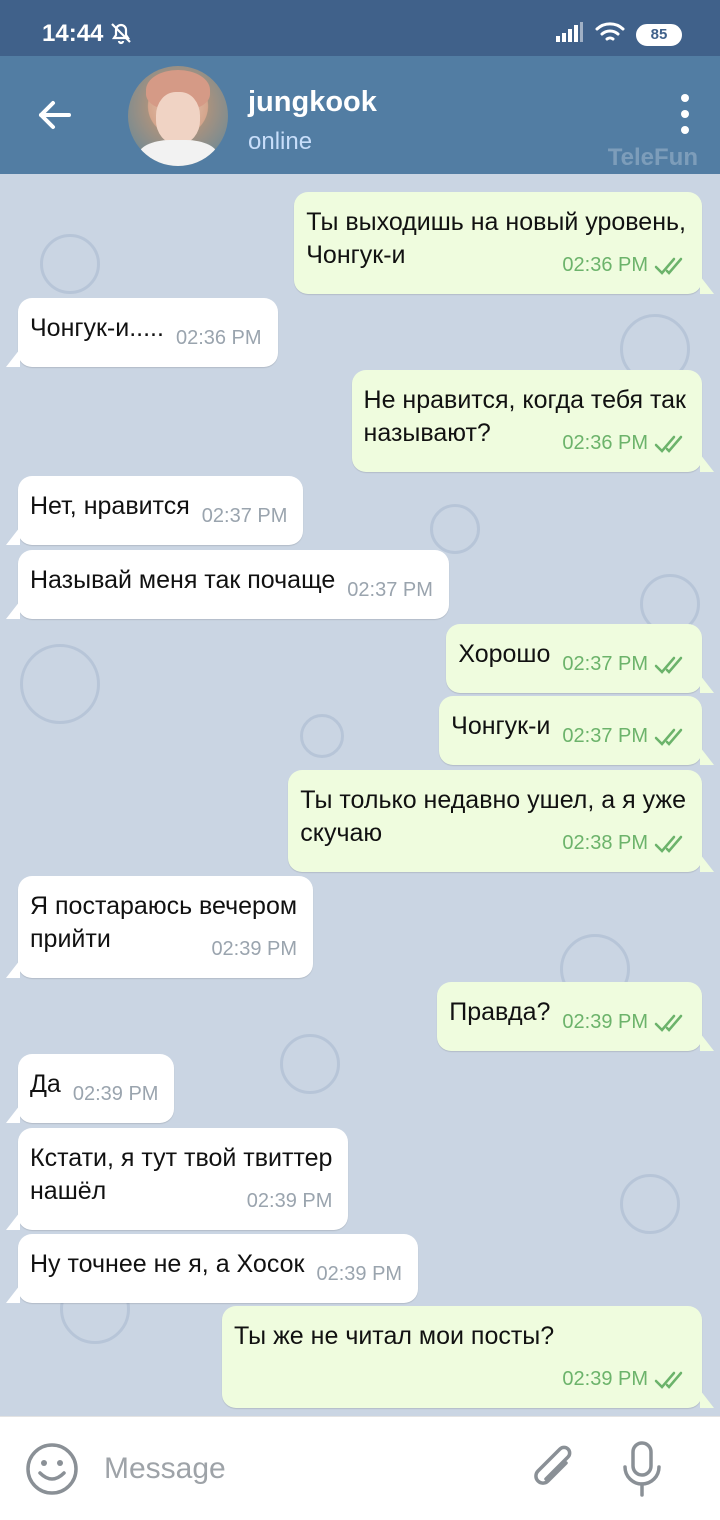 The width and height of the screenshot is (720, 1520). What do you see at coordinates (652, 157) in the screenshot?
I see `watermark: TeleFun` at bounding box center [652, 157].